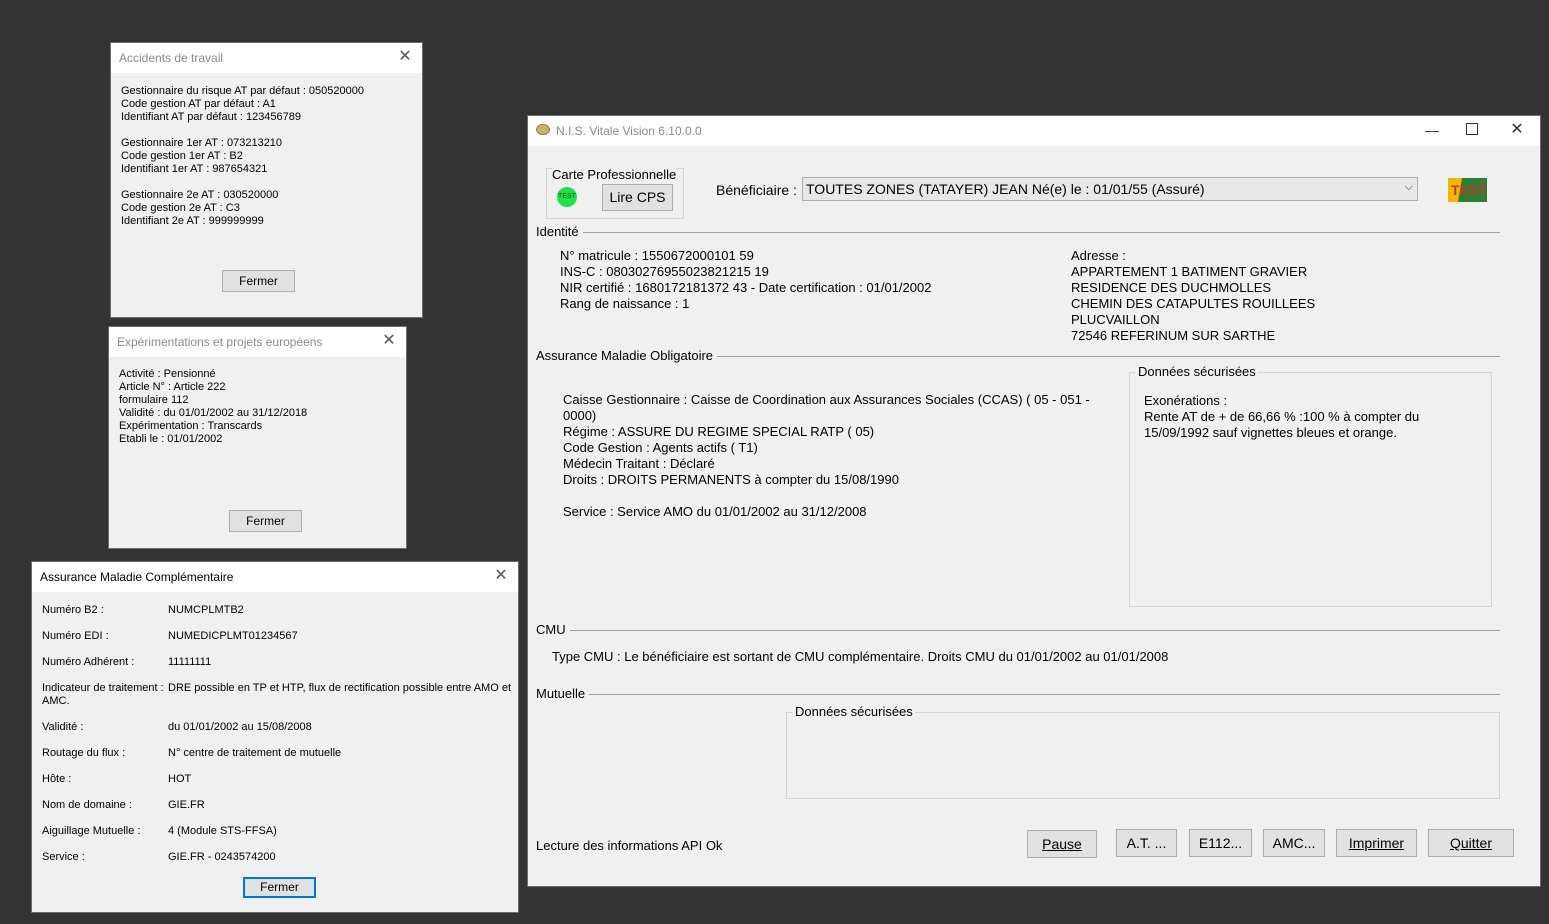 This screenshot has width=1549, height=924. I want to click on amc-close-button: Fermer, so click(279, 887).